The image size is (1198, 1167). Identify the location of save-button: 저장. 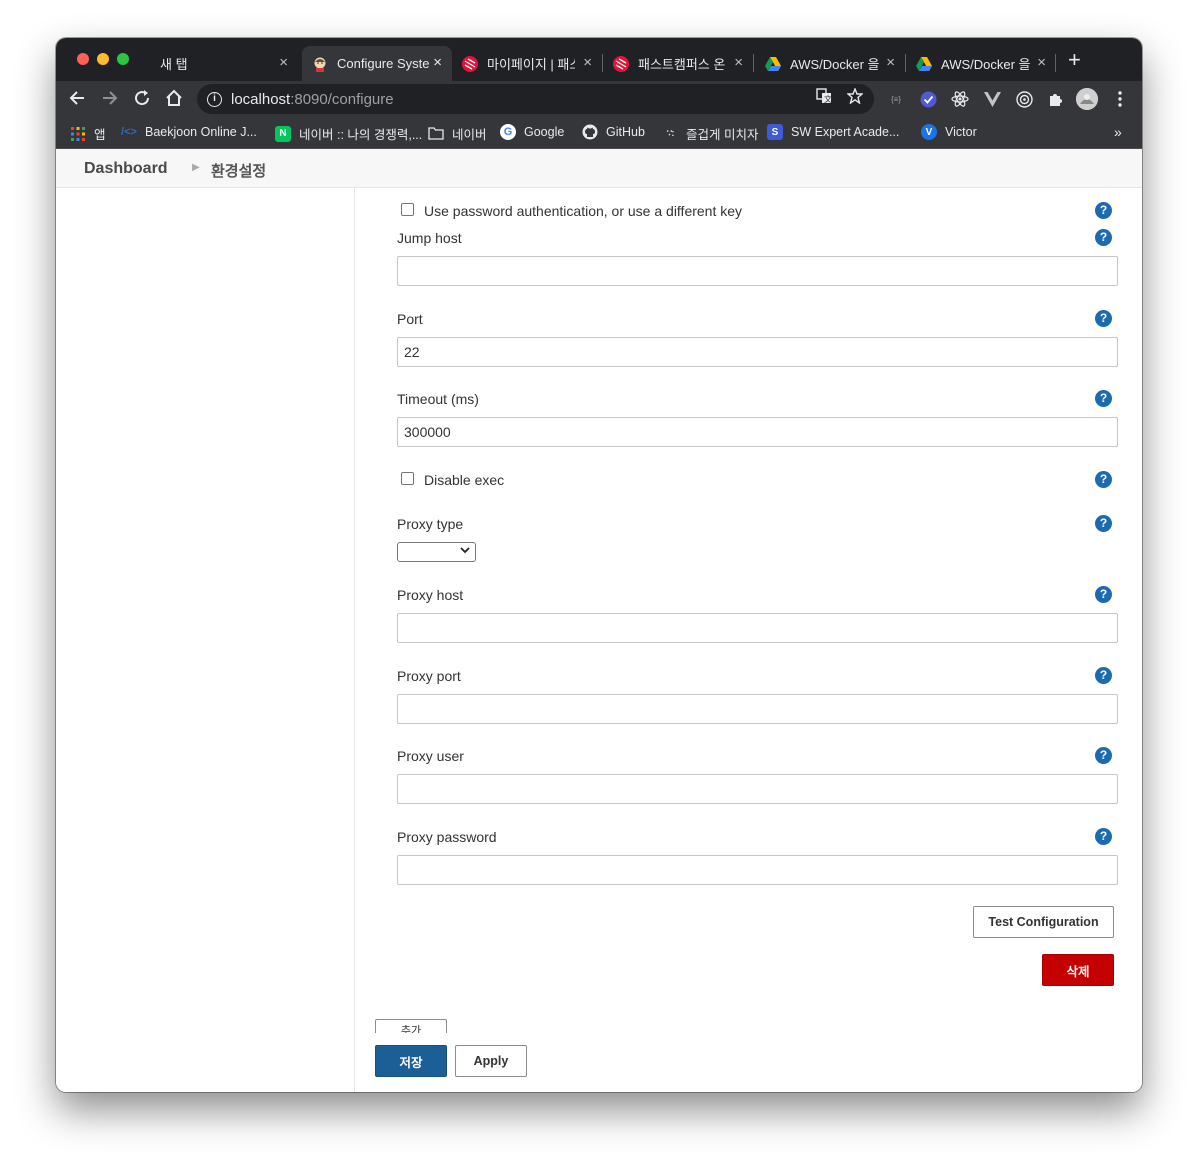
(411, 1061).